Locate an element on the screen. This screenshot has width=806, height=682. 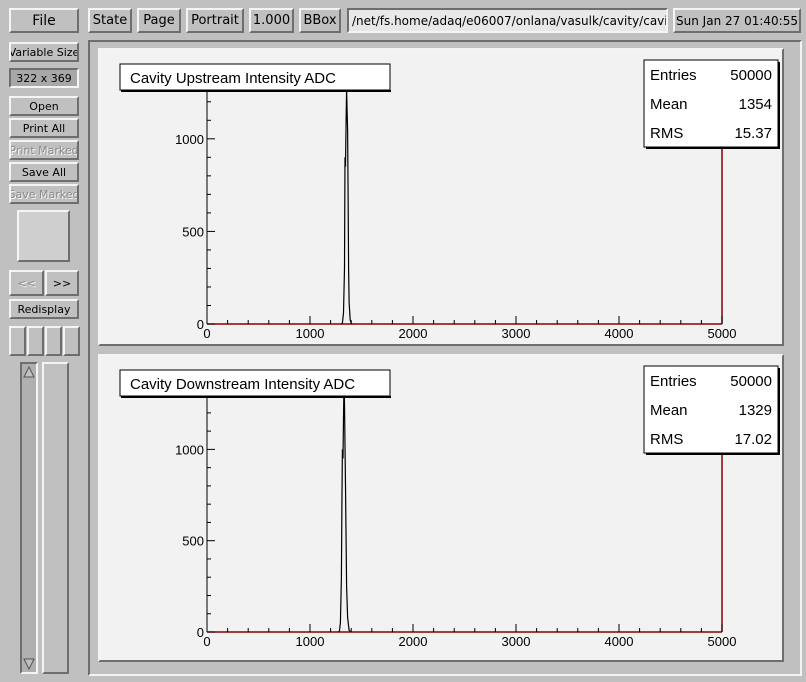
portrait-button: Portrait is located at coordinates (215, 20).